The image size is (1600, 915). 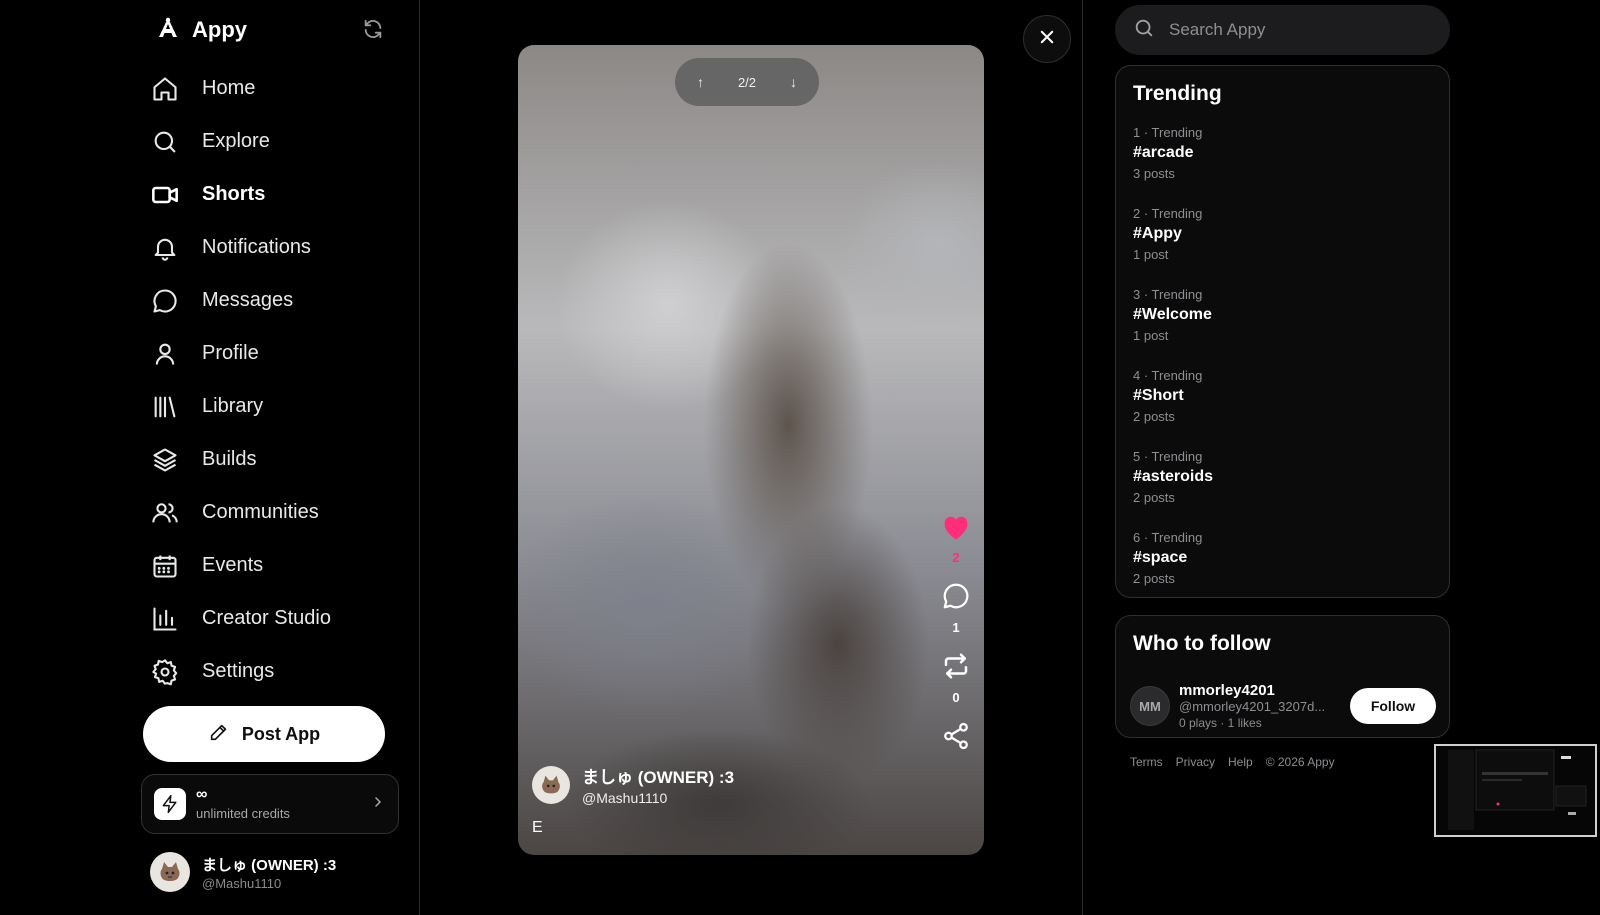 I want to click on users-icon, so click(x=165, y=513).